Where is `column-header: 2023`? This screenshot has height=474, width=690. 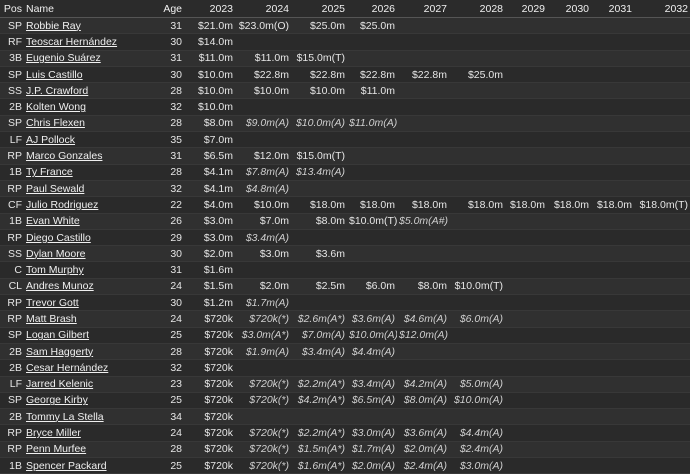 column-header: 2023 is located at coordinates (209, 9).